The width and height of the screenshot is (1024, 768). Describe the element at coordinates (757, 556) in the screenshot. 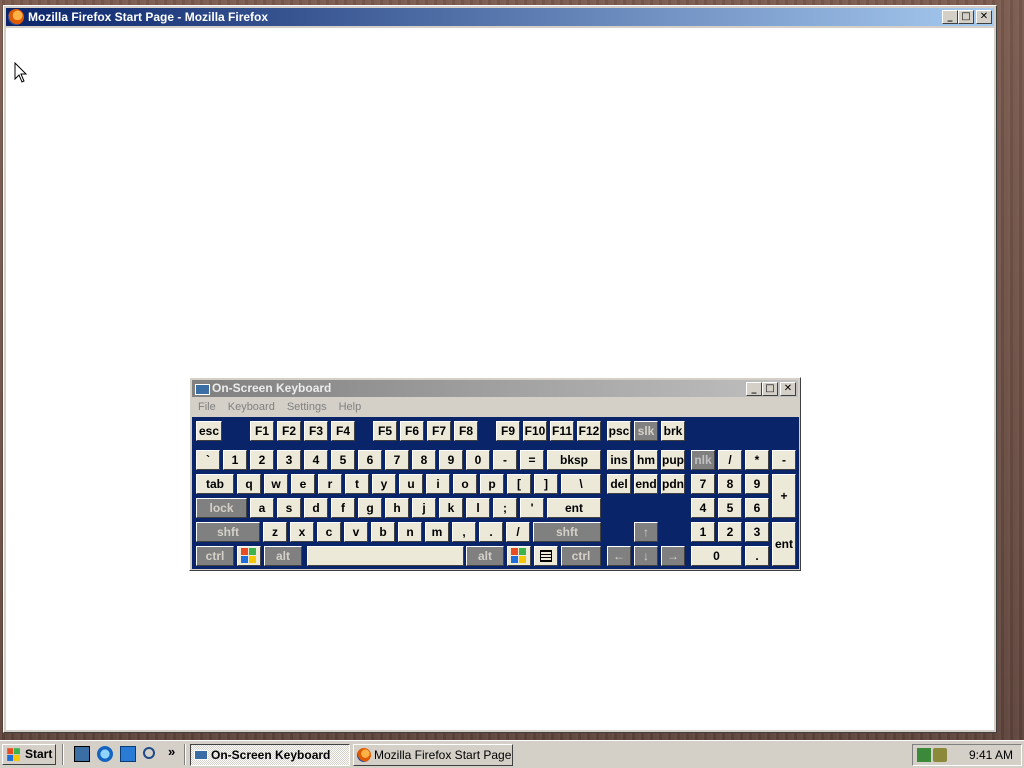

I see `key-kp-decimal: .` at that location.